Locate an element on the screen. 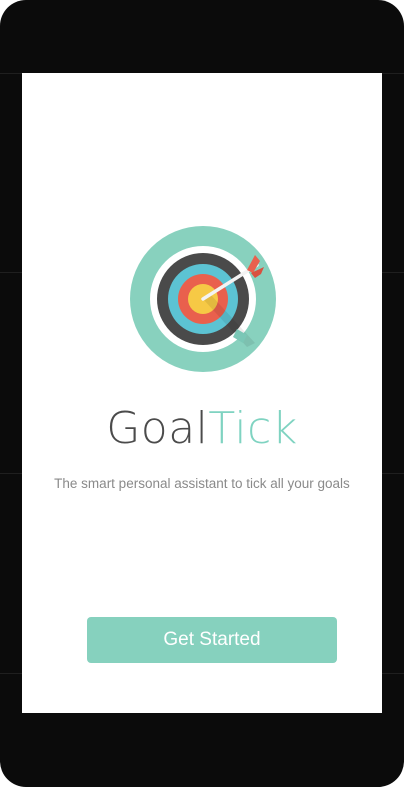  app-title: GoalTick is located at coordinates (202, 429).